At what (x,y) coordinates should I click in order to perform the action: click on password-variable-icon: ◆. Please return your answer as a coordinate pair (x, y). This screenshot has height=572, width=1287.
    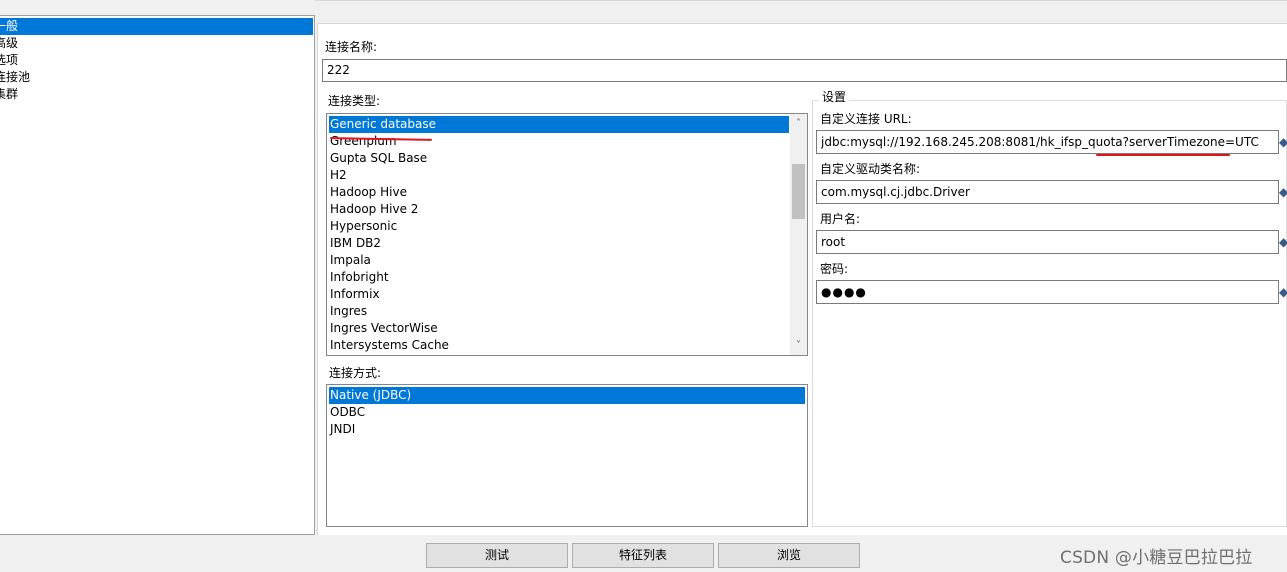
    Looking at the image, I should click on (1283, 292).